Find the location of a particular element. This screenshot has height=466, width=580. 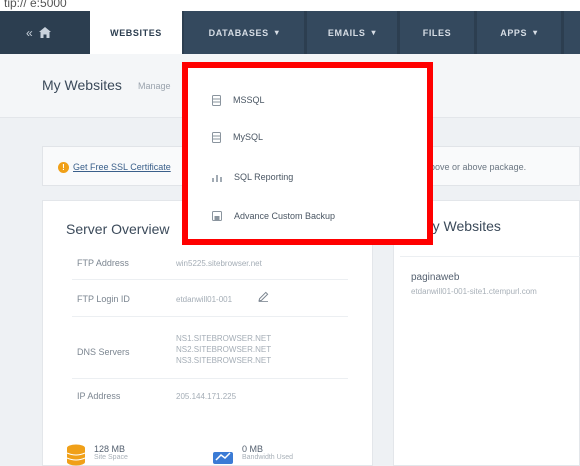

site-url: etdanwill01-001-site1.ctempurl.com is located at coordinates (474, 291).